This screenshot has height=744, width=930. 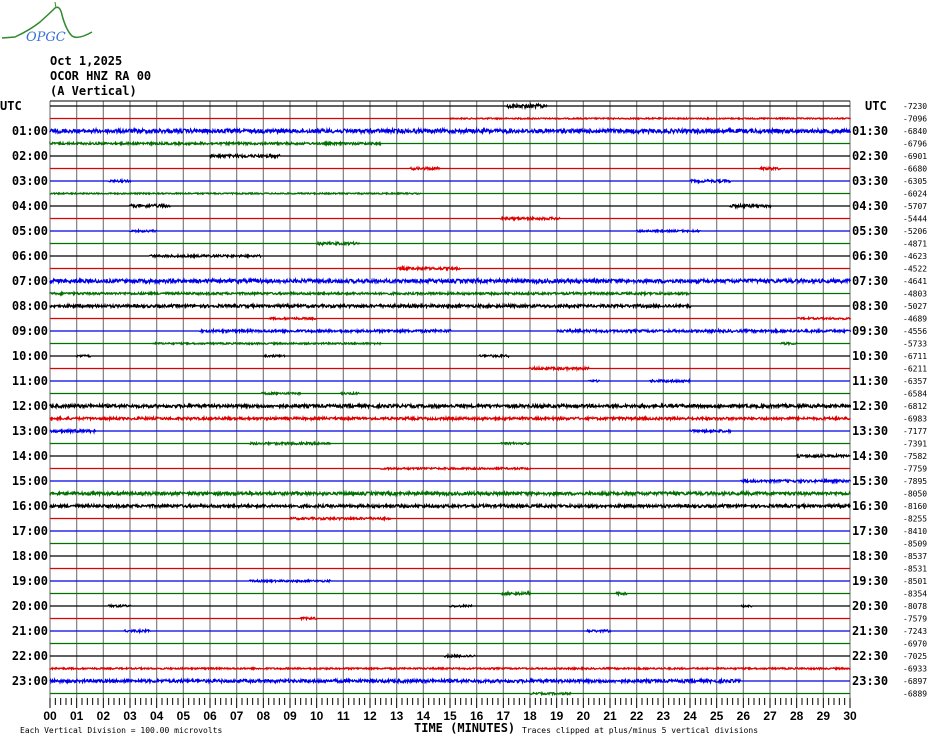 I want to click on right-time-label: 14:30, so click(x=870, y=456).